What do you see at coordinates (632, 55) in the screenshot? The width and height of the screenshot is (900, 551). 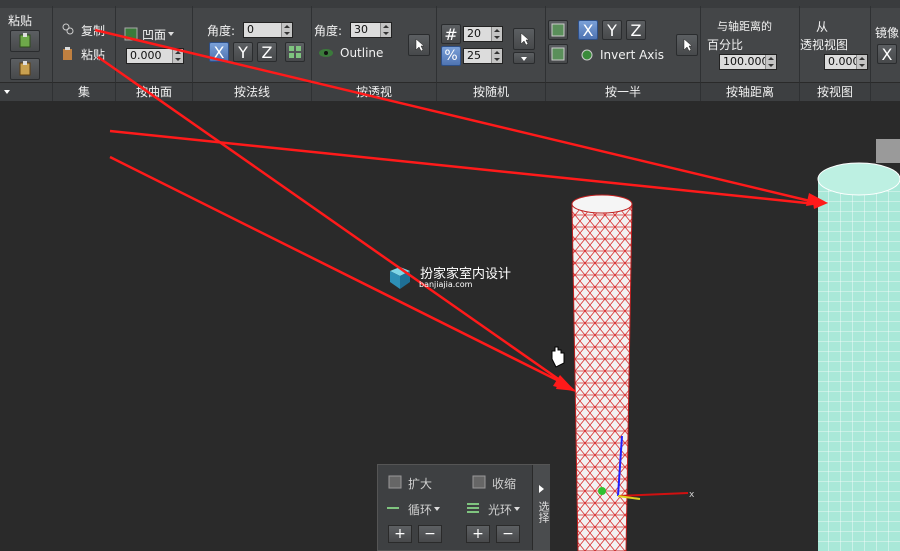 I see `invert-axis-label: Invert Axis` at bounding box center [632, 55].